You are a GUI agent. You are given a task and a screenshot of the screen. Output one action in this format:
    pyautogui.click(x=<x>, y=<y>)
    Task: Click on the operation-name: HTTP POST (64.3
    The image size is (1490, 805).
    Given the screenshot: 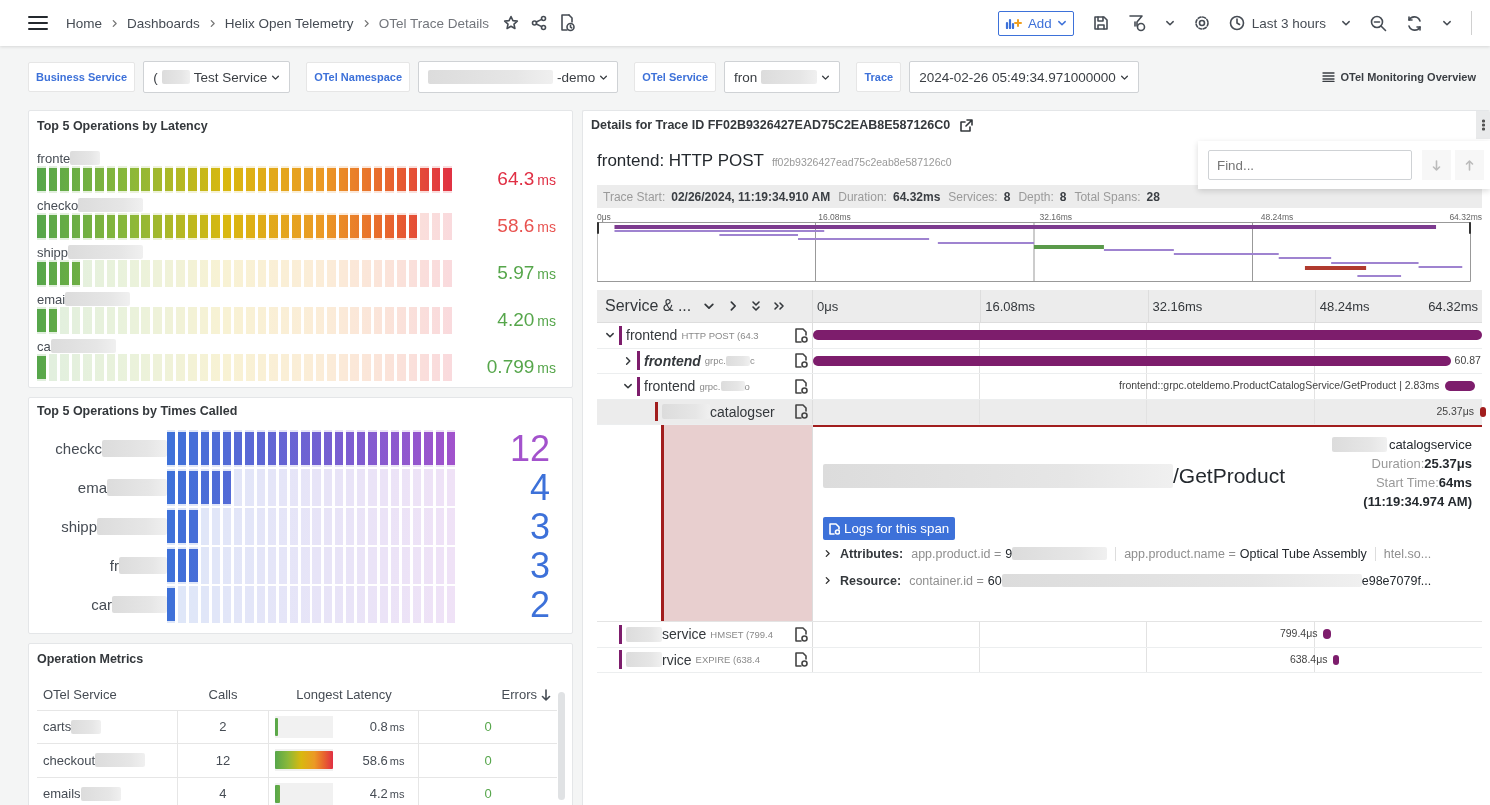 What is the action you would take?
    pyautogui.click(x=720, y=335)
    